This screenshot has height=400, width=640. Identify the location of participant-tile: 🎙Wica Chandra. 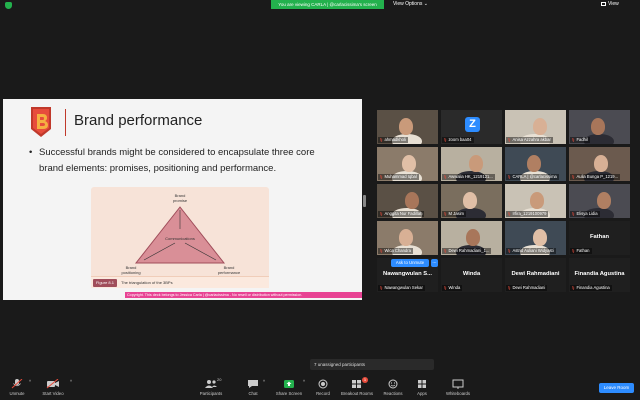
(407, 238).